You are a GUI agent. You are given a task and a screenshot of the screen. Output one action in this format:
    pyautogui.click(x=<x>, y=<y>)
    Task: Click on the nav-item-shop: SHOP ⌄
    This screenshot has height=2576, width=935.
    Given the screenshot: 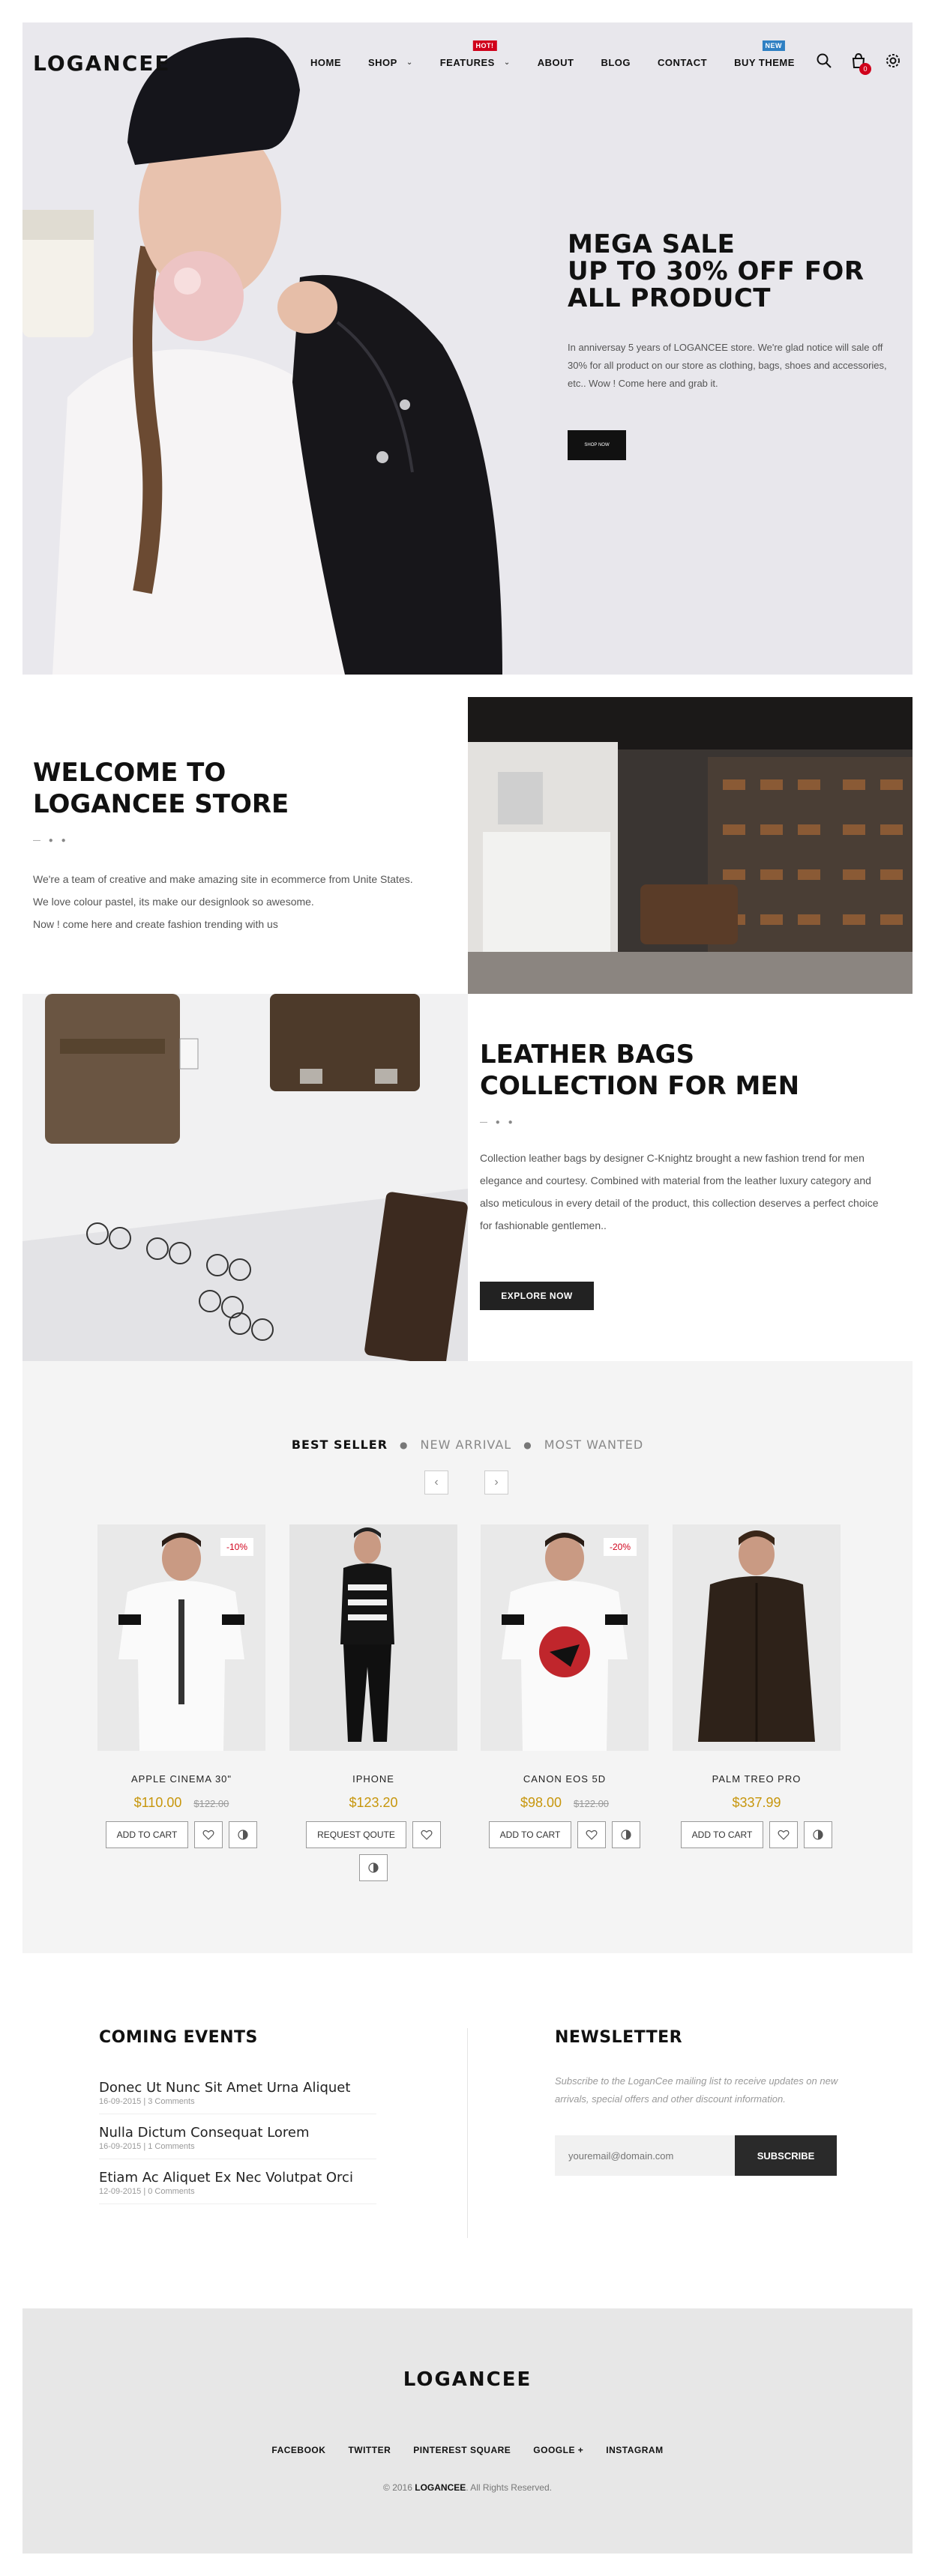 What is the action you would take?
    pyautogui.click(x=391, y=63)
    